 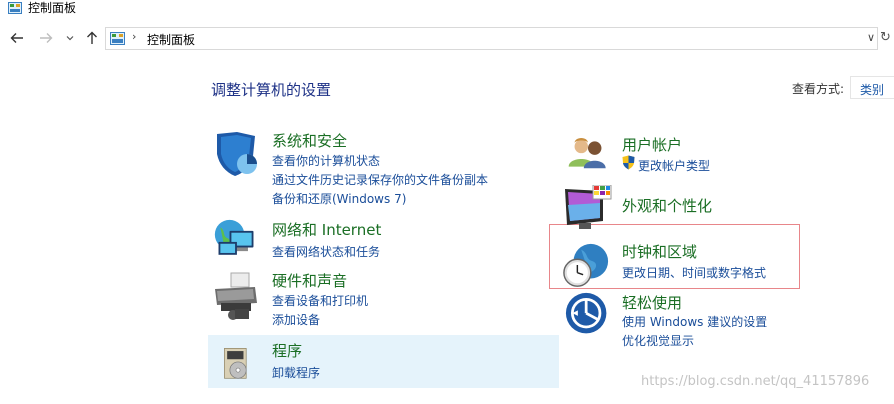 I want to click on refresh-button: ↻, so click(x=885, y=37).